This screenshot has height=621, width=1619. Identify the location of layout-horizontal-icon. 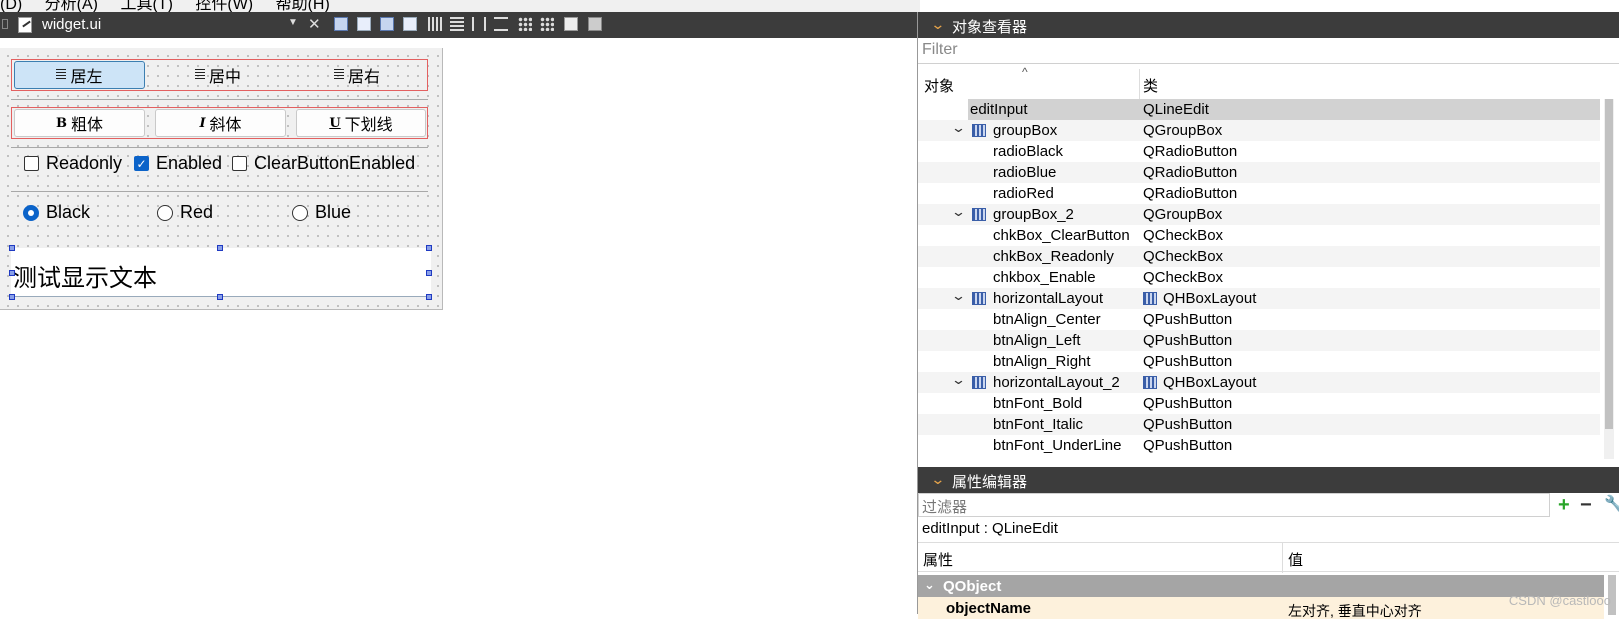
(435, 24).